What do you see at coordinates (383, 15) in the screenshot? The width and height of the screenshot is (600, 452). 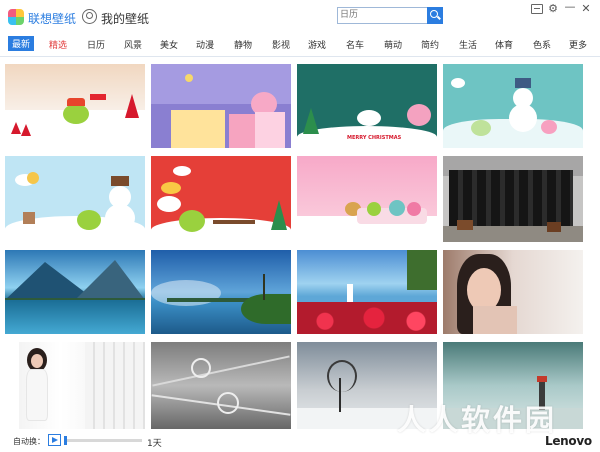 I see `search-input` at bounding box center [383, 15].